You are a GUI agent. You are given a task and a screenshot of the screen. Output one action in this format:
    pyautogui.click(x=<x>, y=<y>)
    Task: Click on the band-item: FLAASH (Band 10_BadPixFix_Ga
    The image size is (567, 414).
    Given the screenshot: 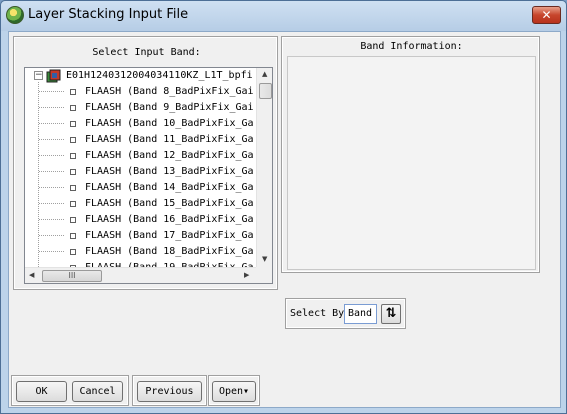 What is the action you would take?
    pyautogui.click(x=169, y=124)
    